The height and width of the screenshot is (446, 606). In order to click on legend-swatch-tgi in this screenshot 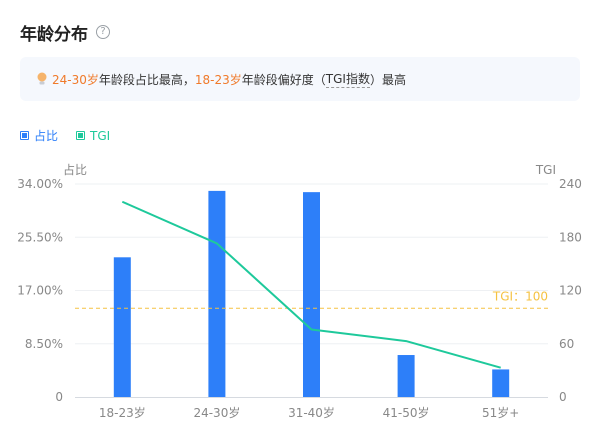, I will do `click(81, 135)`.